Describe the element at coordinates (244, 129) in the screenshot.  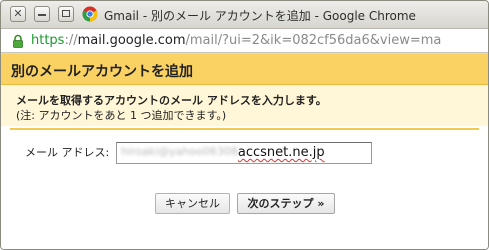
I see `divider` at that location.